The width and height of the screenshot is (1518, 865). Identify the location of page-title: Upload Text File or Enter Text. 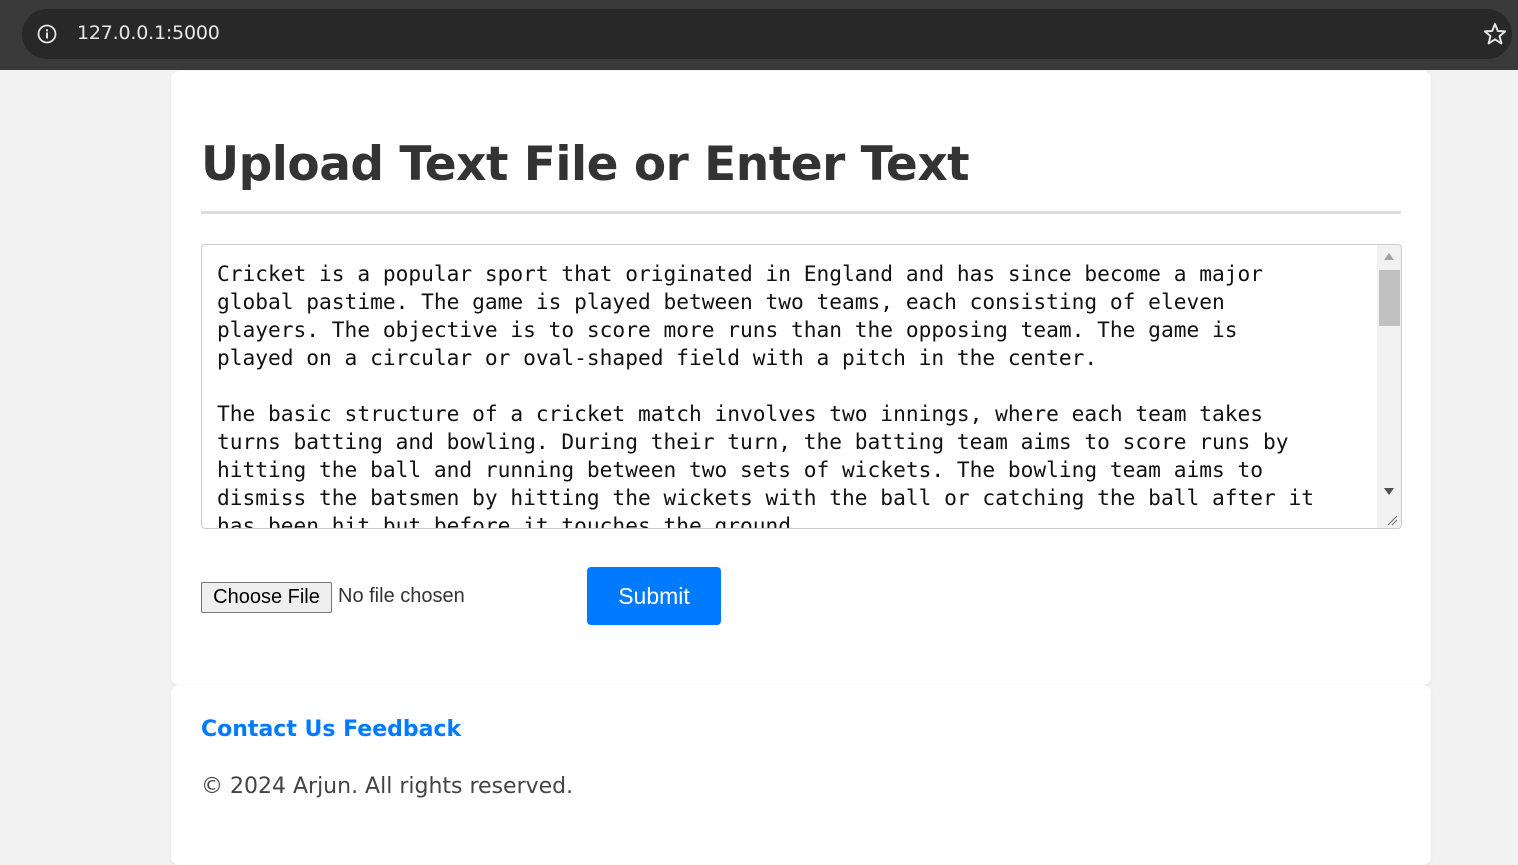
(585, 164).